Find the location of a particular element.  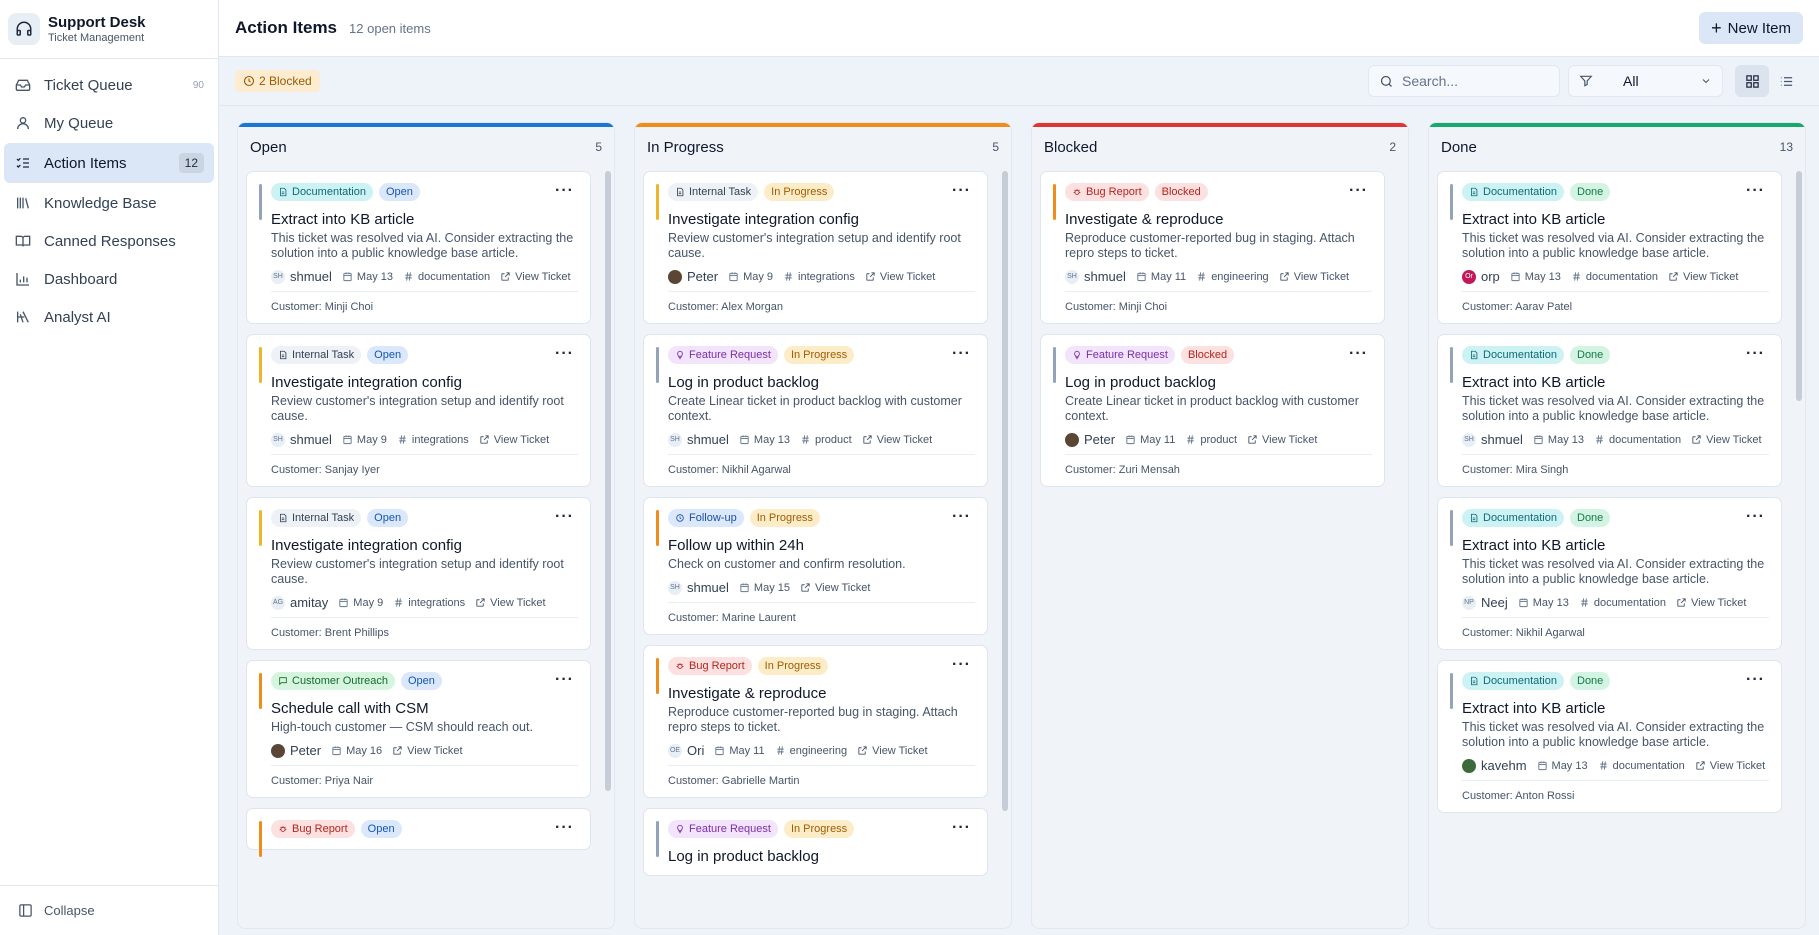

list-view-button is located at coordinates (1786, 81).